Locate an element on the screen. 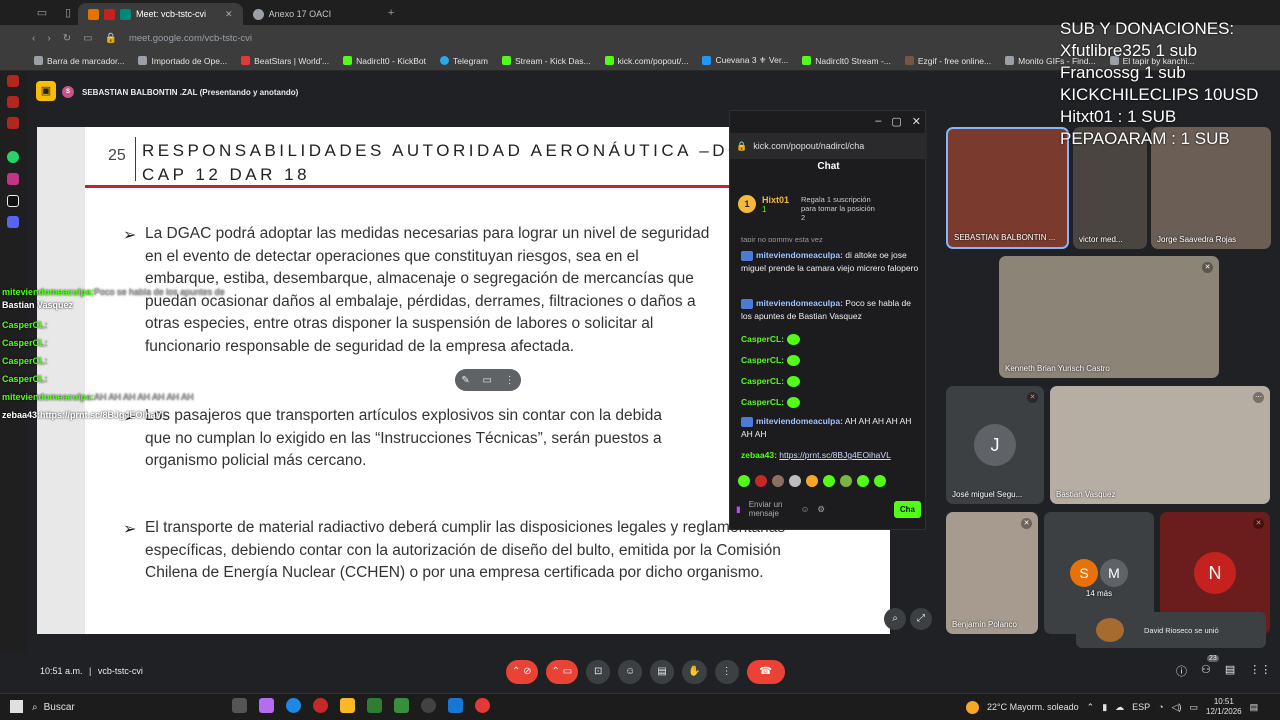 The image size is (1280, 720). fullscreen-icon: ⤢ is located at coordinates (921, 619).